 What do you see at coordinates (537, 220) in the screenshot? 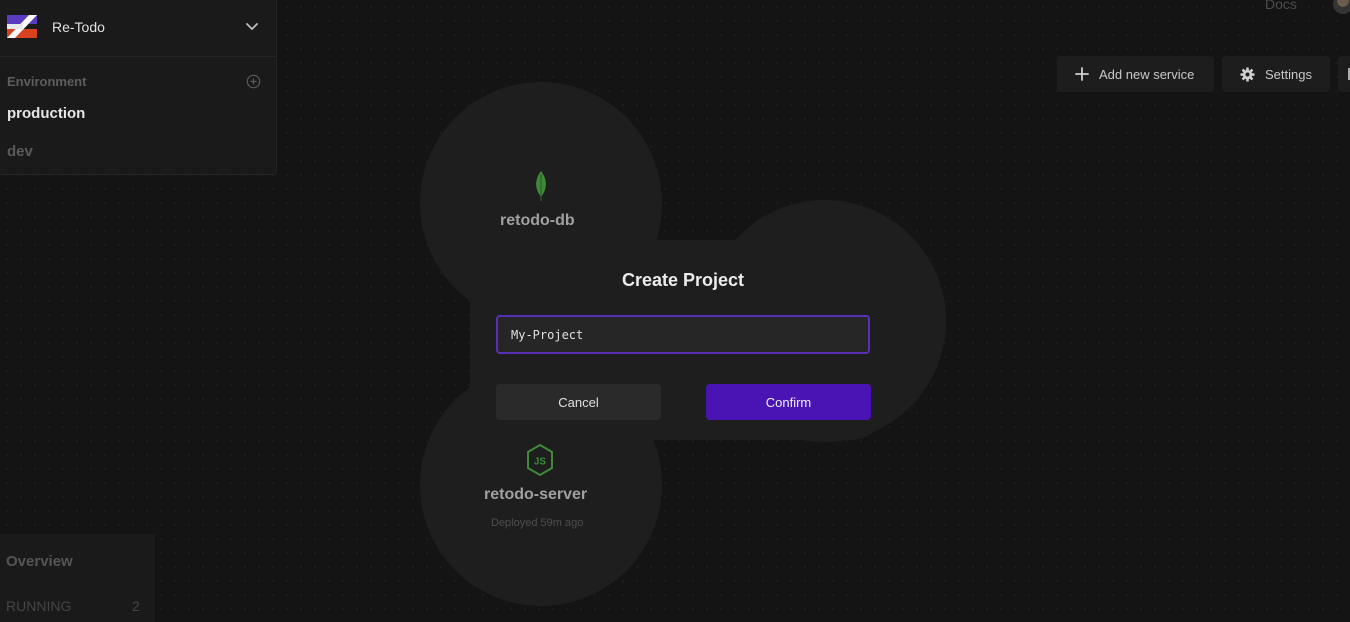
I see `service-name-retodo-db: retodo-db` at bounding box center [537, 220].